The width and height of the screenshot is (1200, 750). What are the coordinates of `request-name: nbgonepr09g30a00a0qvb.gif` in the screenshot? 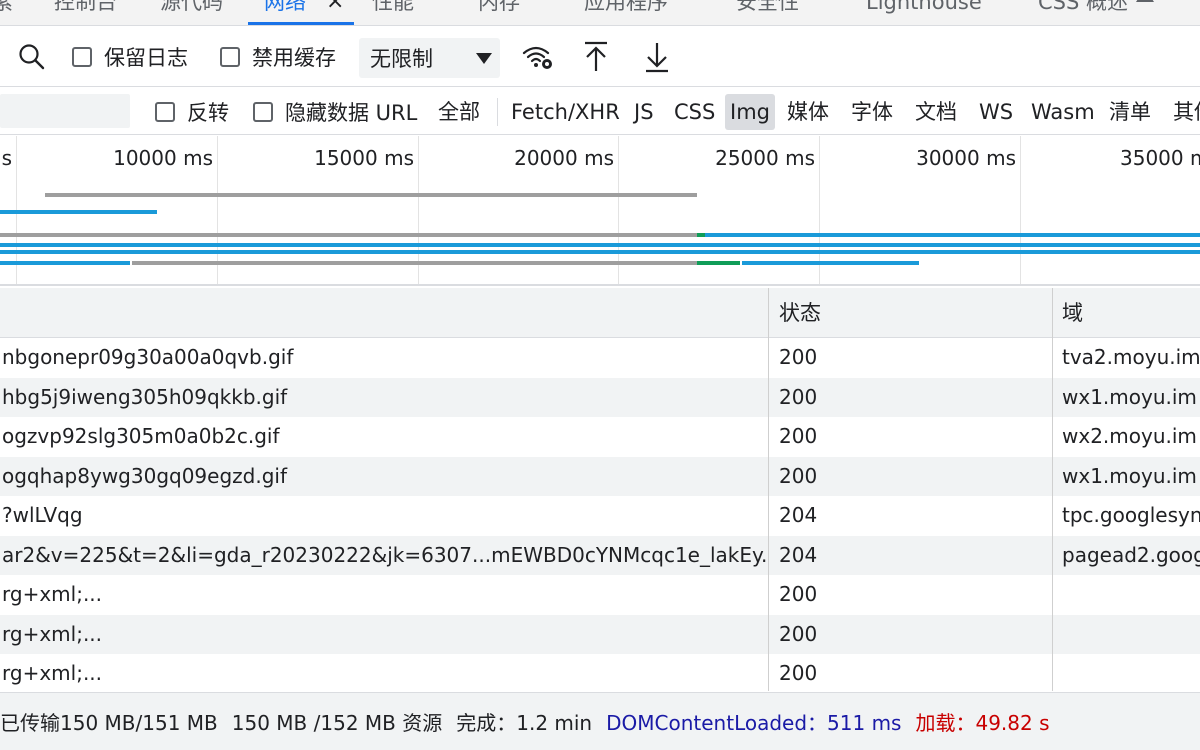 It's located at (148, 357).